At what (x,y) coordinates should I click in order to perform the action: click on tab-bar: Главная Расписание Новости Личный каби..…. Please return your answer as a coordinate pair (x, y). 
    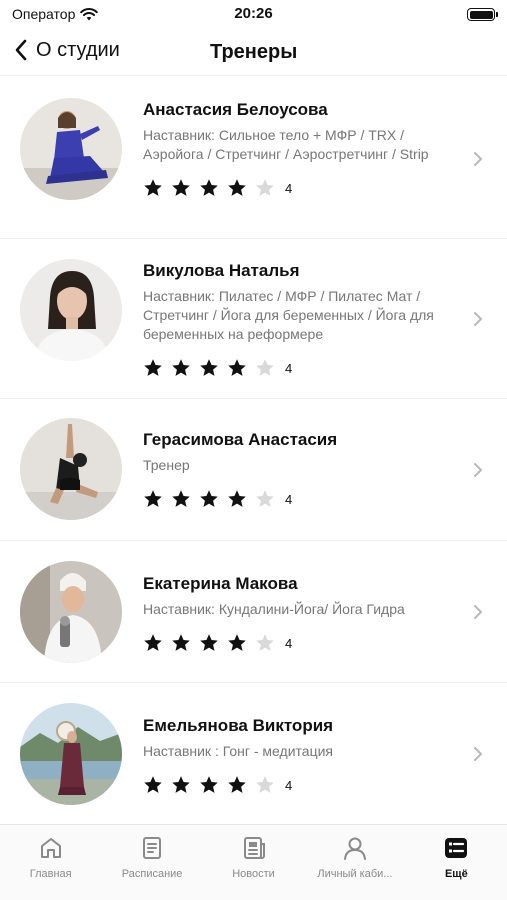
    Looking at the image, I should click on (253, 862).